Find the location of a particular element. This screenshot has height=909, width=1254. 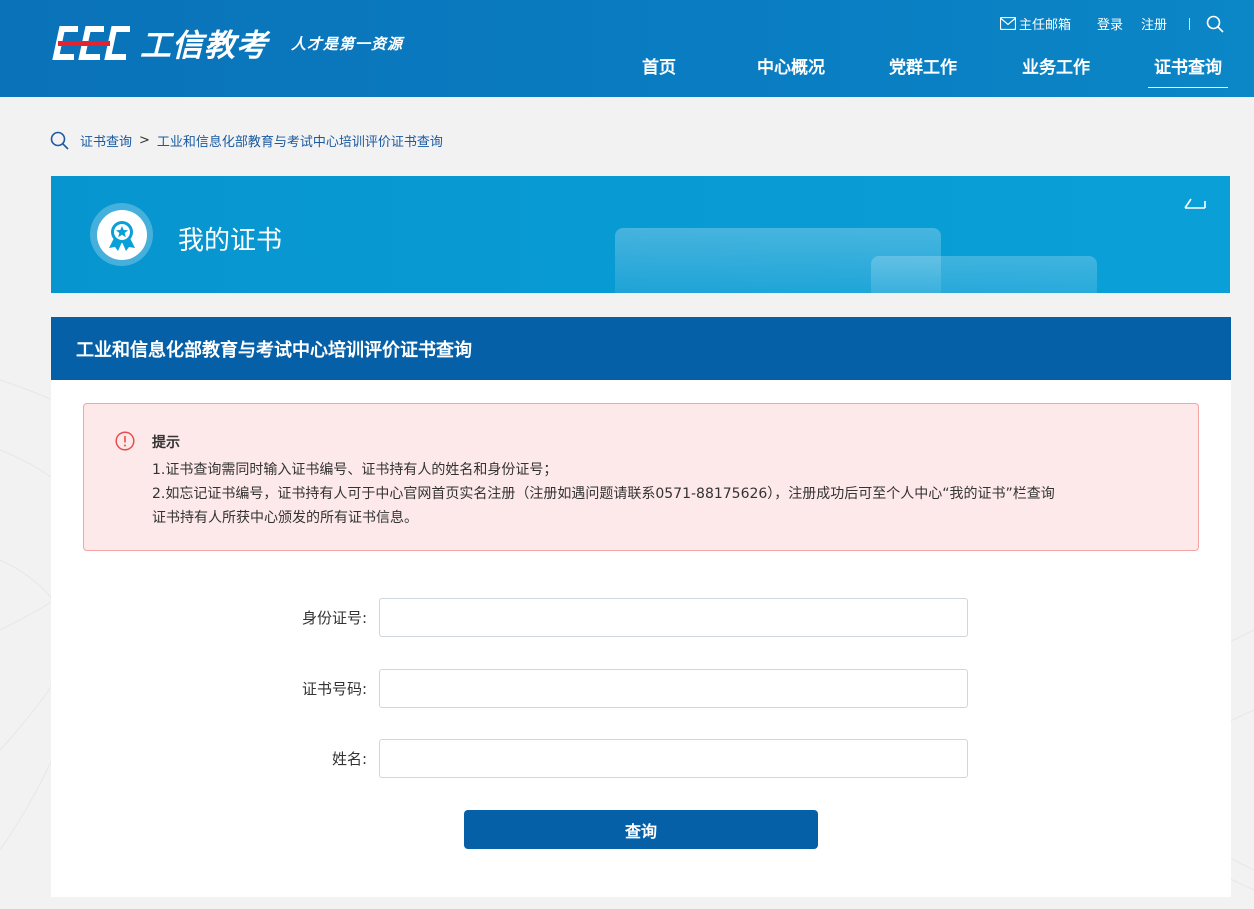

query-button: 查询 is located at coordinates (641, 829).